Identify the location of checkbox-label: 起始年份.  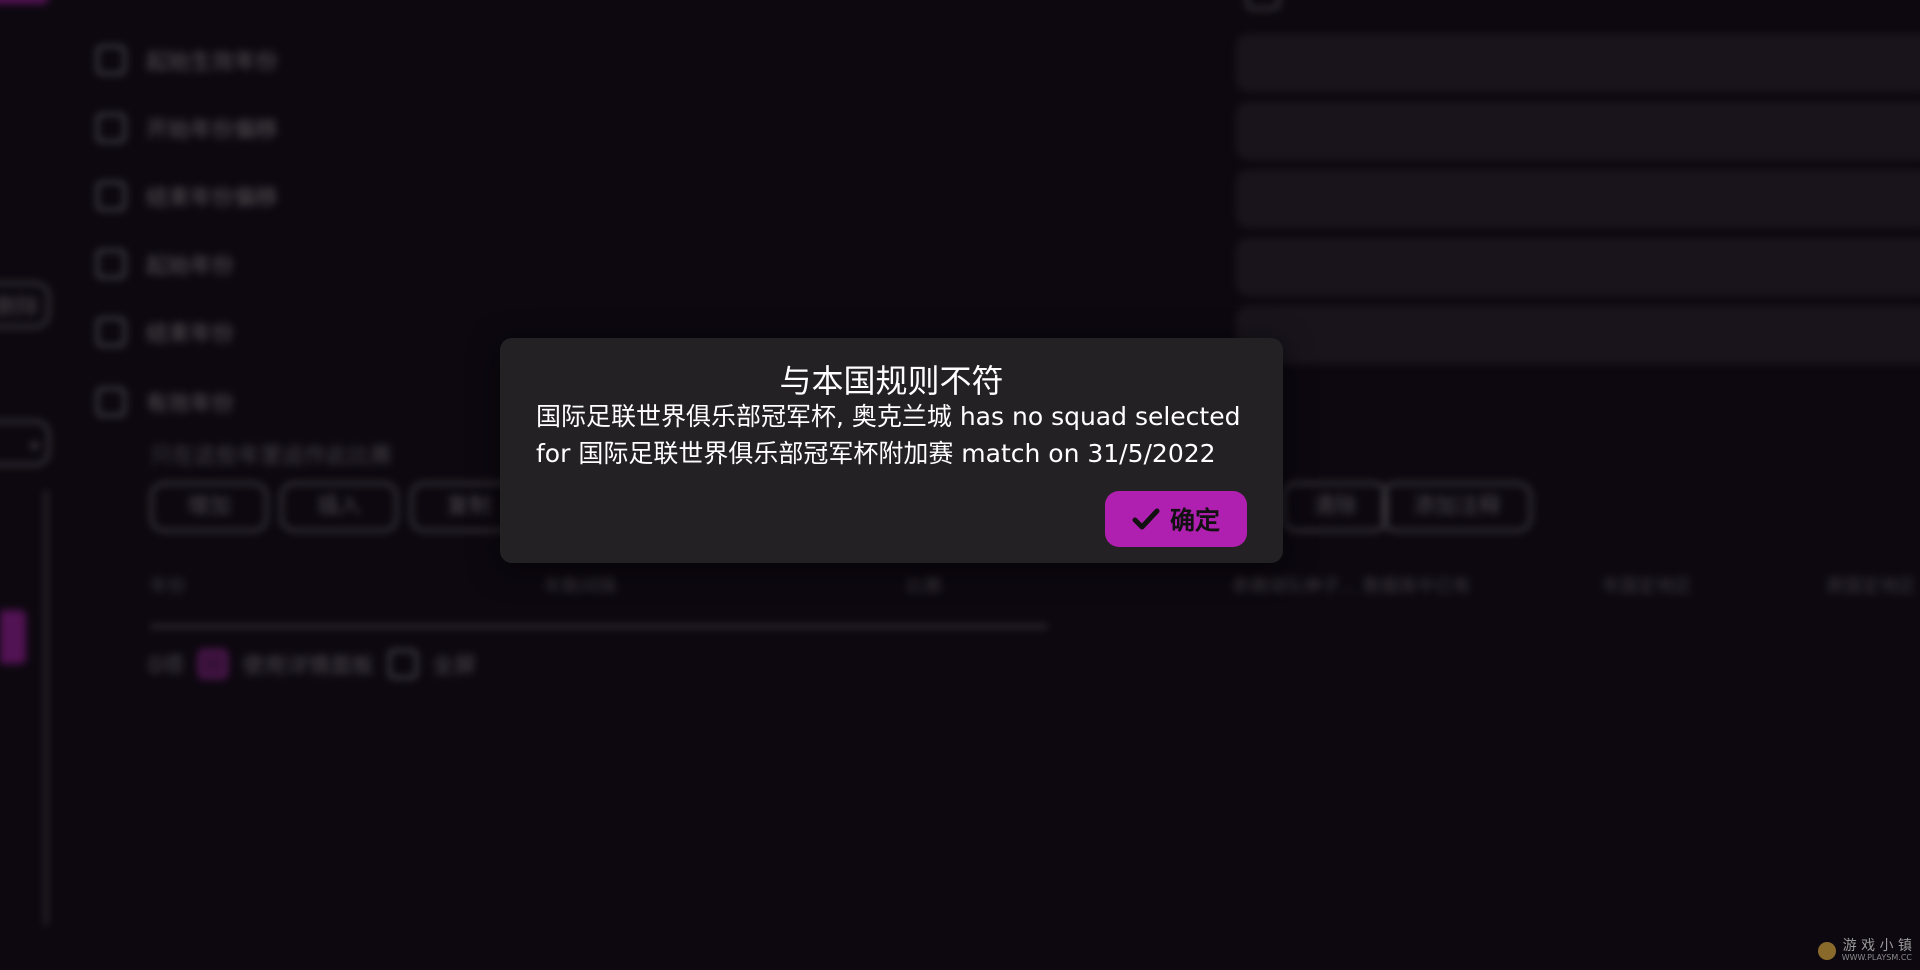
(190, 266).